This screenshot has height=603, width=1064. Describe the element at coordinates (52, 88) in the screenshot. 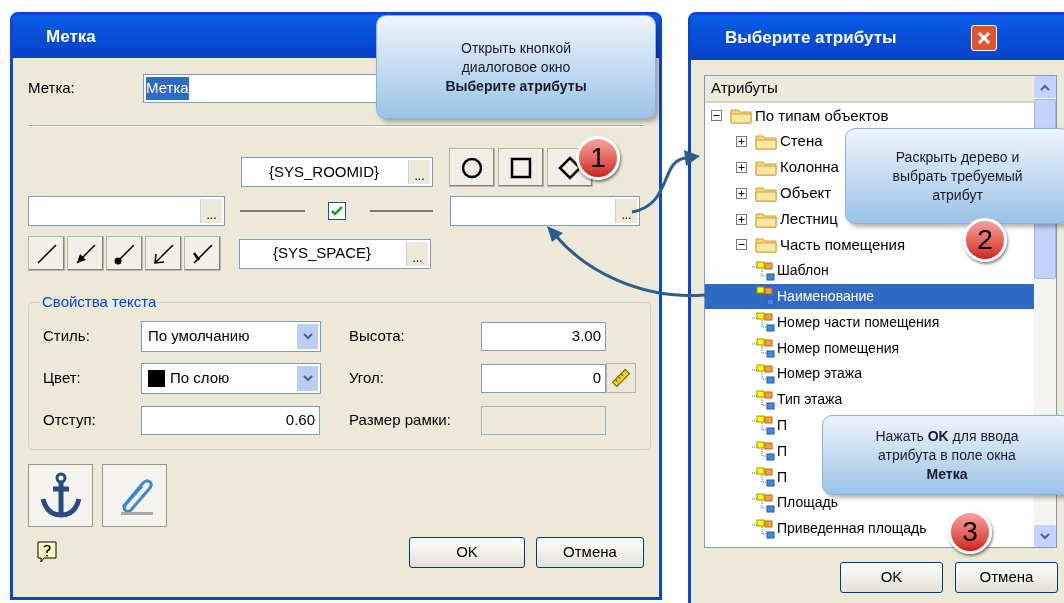

I see `field-label: Метка:` at that location.